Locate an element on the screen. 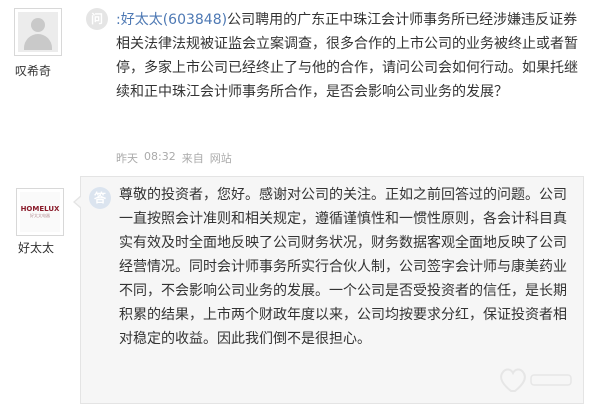 This screenshot has width=600, height=416. heart-watermark-icon is located at coordinates (536, 380).